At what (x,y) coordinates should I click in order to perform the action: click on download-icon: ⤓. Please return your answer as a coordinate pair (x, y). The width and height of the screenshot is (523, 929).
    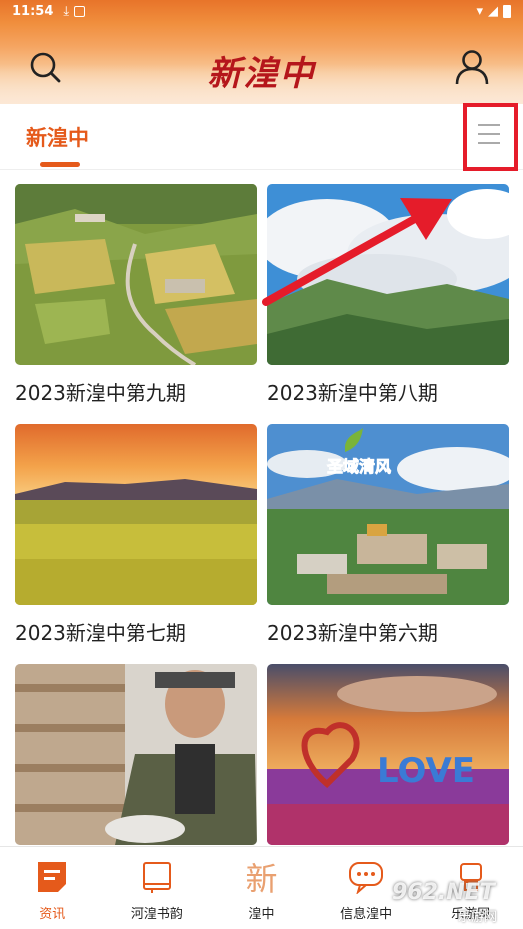
    Looking at the image, I should click on (66, 11).